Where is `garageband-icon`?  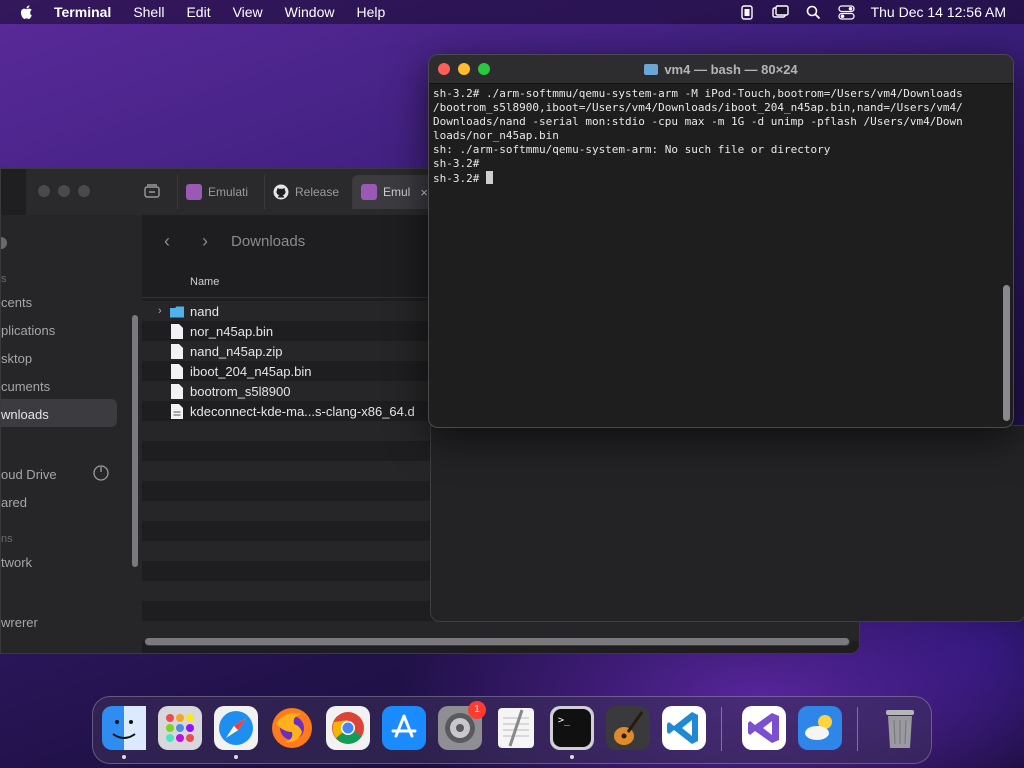 garageband-icon is located at coordinates (628, 728).